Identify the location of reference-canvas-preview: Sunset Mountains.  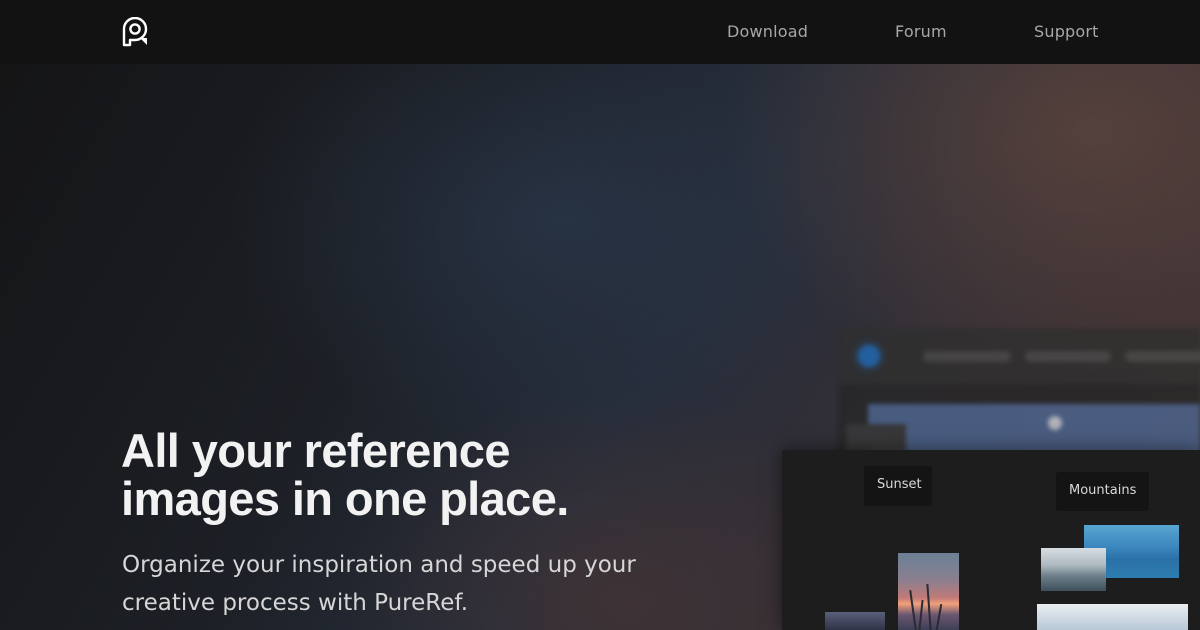
(991, 540).